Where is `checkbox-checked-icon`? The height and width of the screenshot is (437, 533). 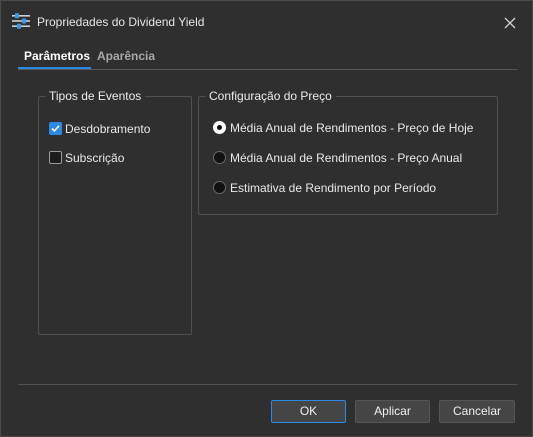
checkbox-checked-icon is located at coordinates (55, 128).